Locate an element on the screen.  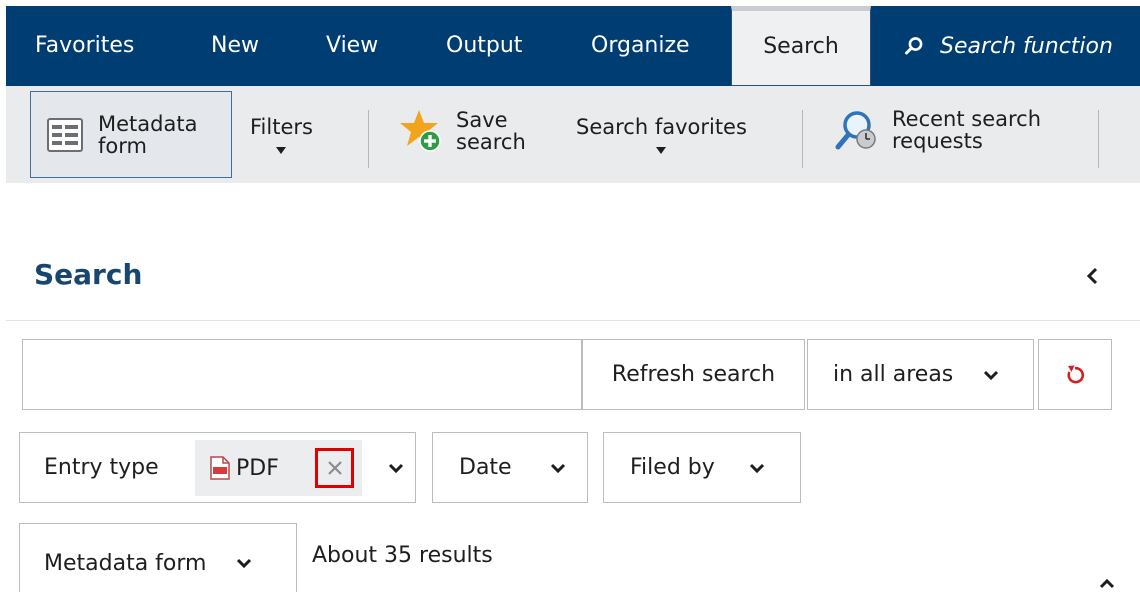
remove-chip-button is located at coordinates (334, 468).